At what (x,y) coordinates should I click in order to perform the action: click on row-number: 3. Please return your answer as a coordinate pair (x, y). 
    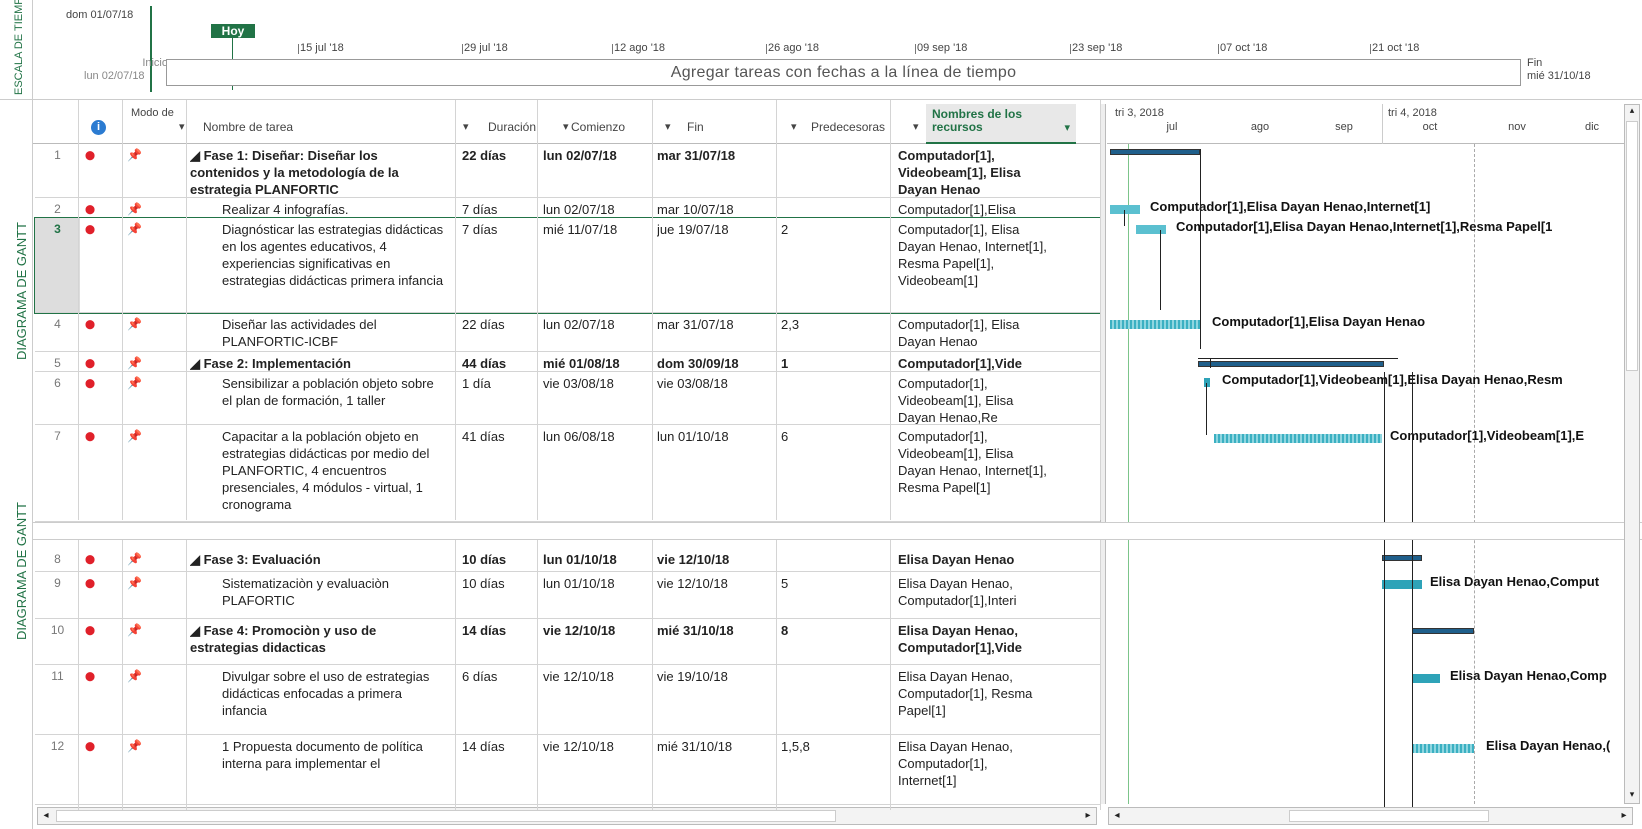
    Looking at the image, I should click on (57, 265).